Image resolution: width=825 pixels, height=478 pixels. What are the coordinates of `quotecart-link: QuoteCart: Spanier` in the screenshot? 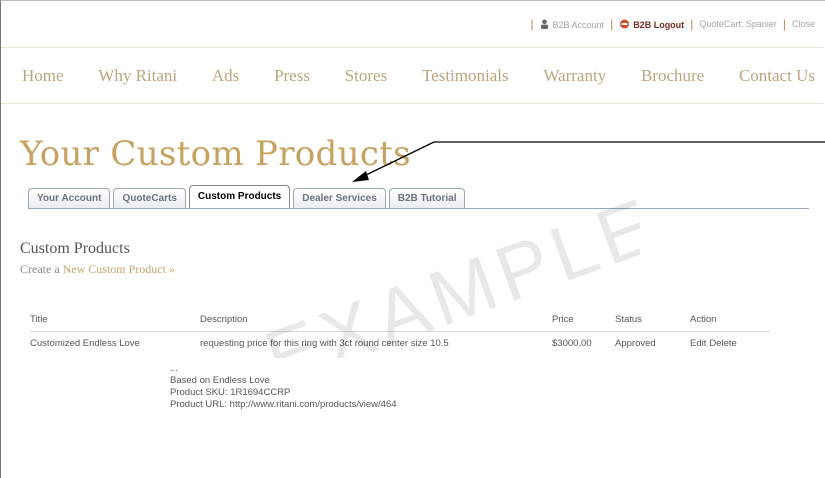 It's located at (738, 24).